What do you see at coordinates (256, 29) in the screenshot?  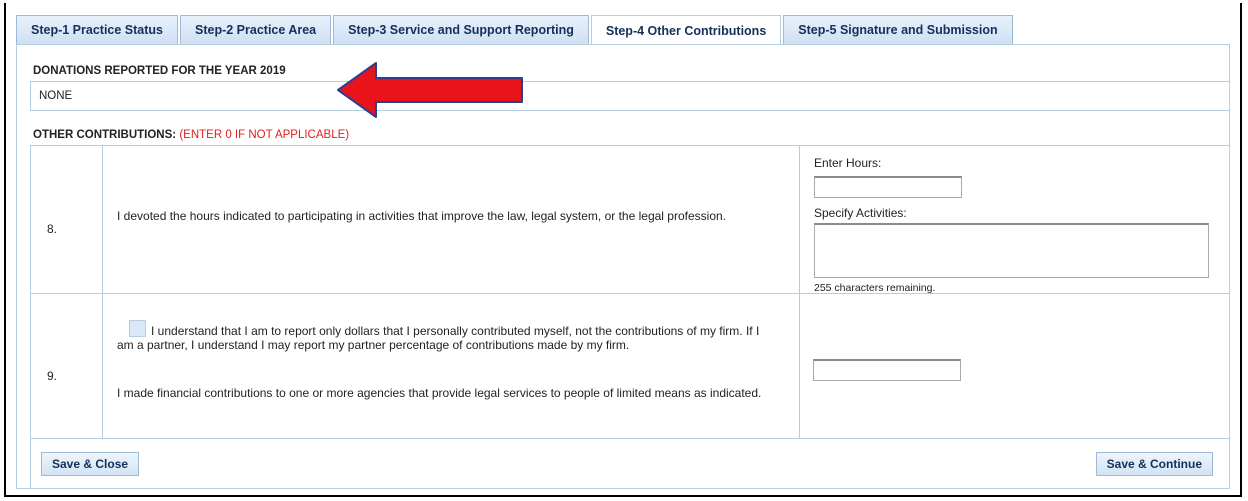 I see `tab-practice-area: Step-2 Practice Area` at bounding box center [256, 29].